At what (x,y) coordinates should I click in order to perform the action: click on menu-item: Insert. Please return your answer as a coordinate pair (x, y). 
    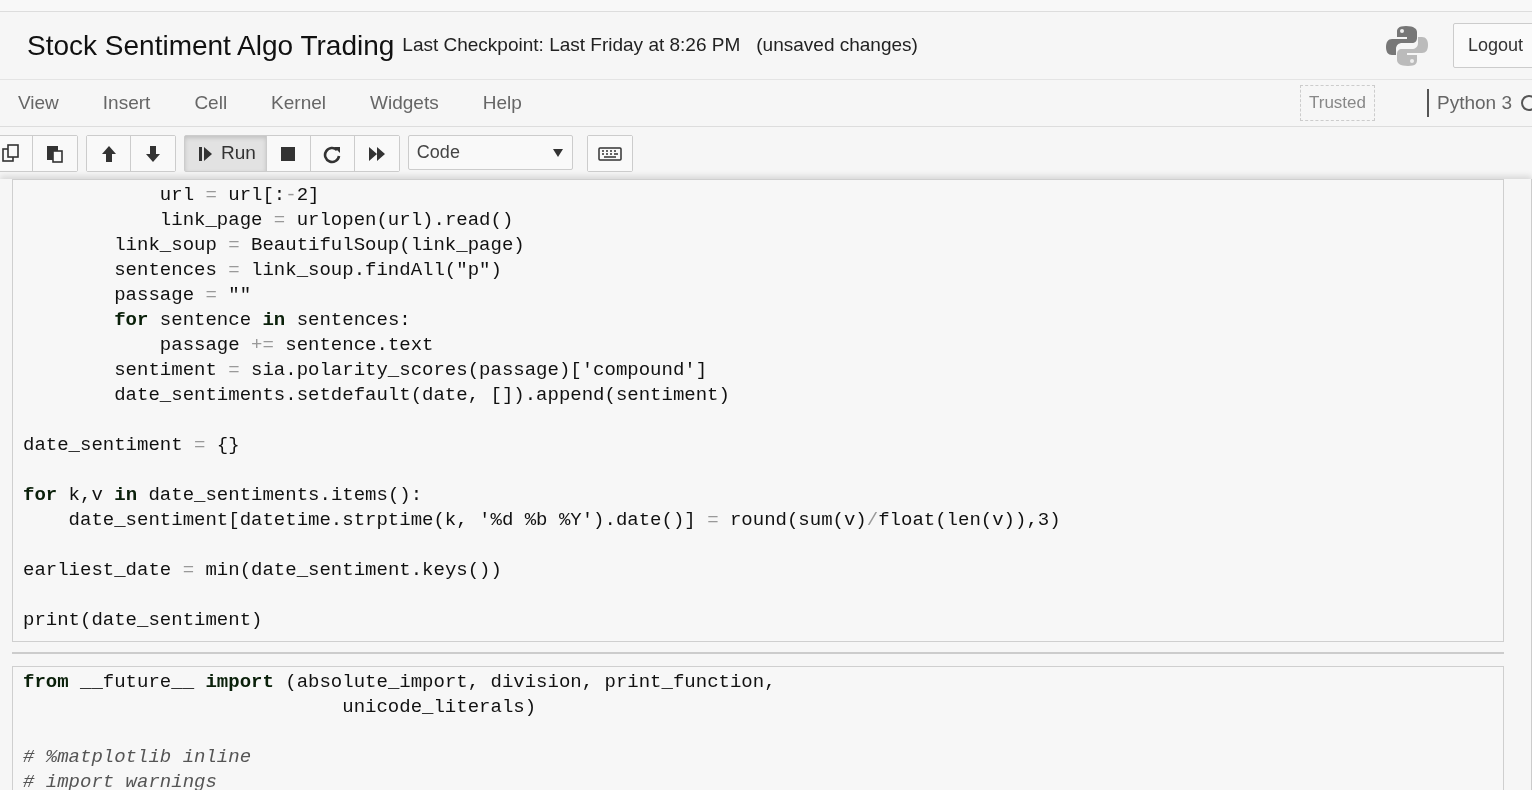
    Looking at the image, I should click on (126, 103).